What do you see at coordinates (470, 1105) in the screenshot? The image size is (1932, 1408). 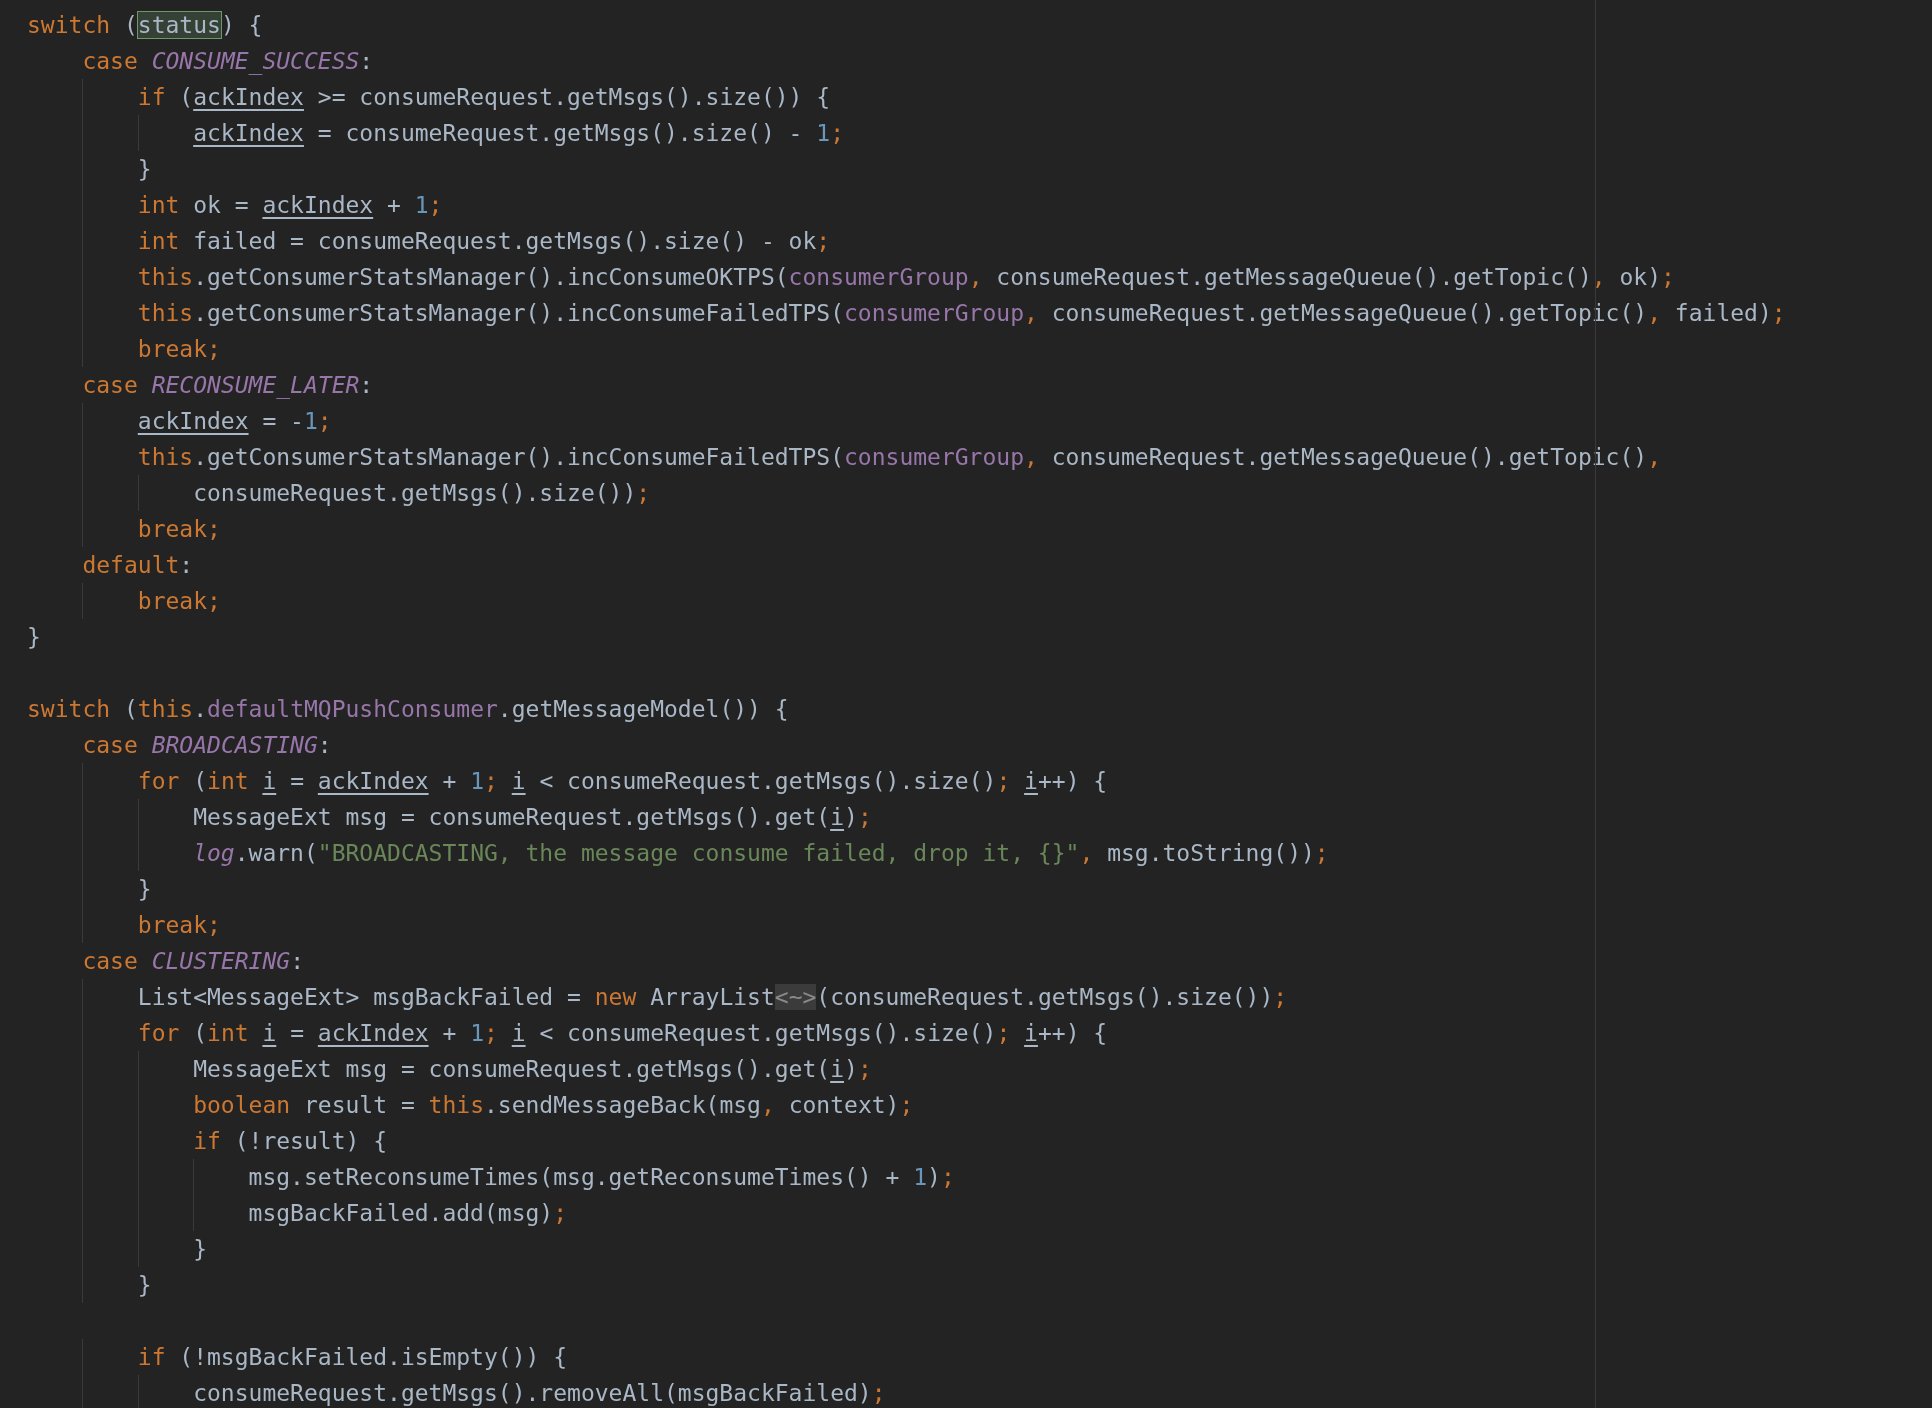 I see `code-line: boolean result = this.sendMessageBack(msg, context);` at bounding box center [470, 1105].